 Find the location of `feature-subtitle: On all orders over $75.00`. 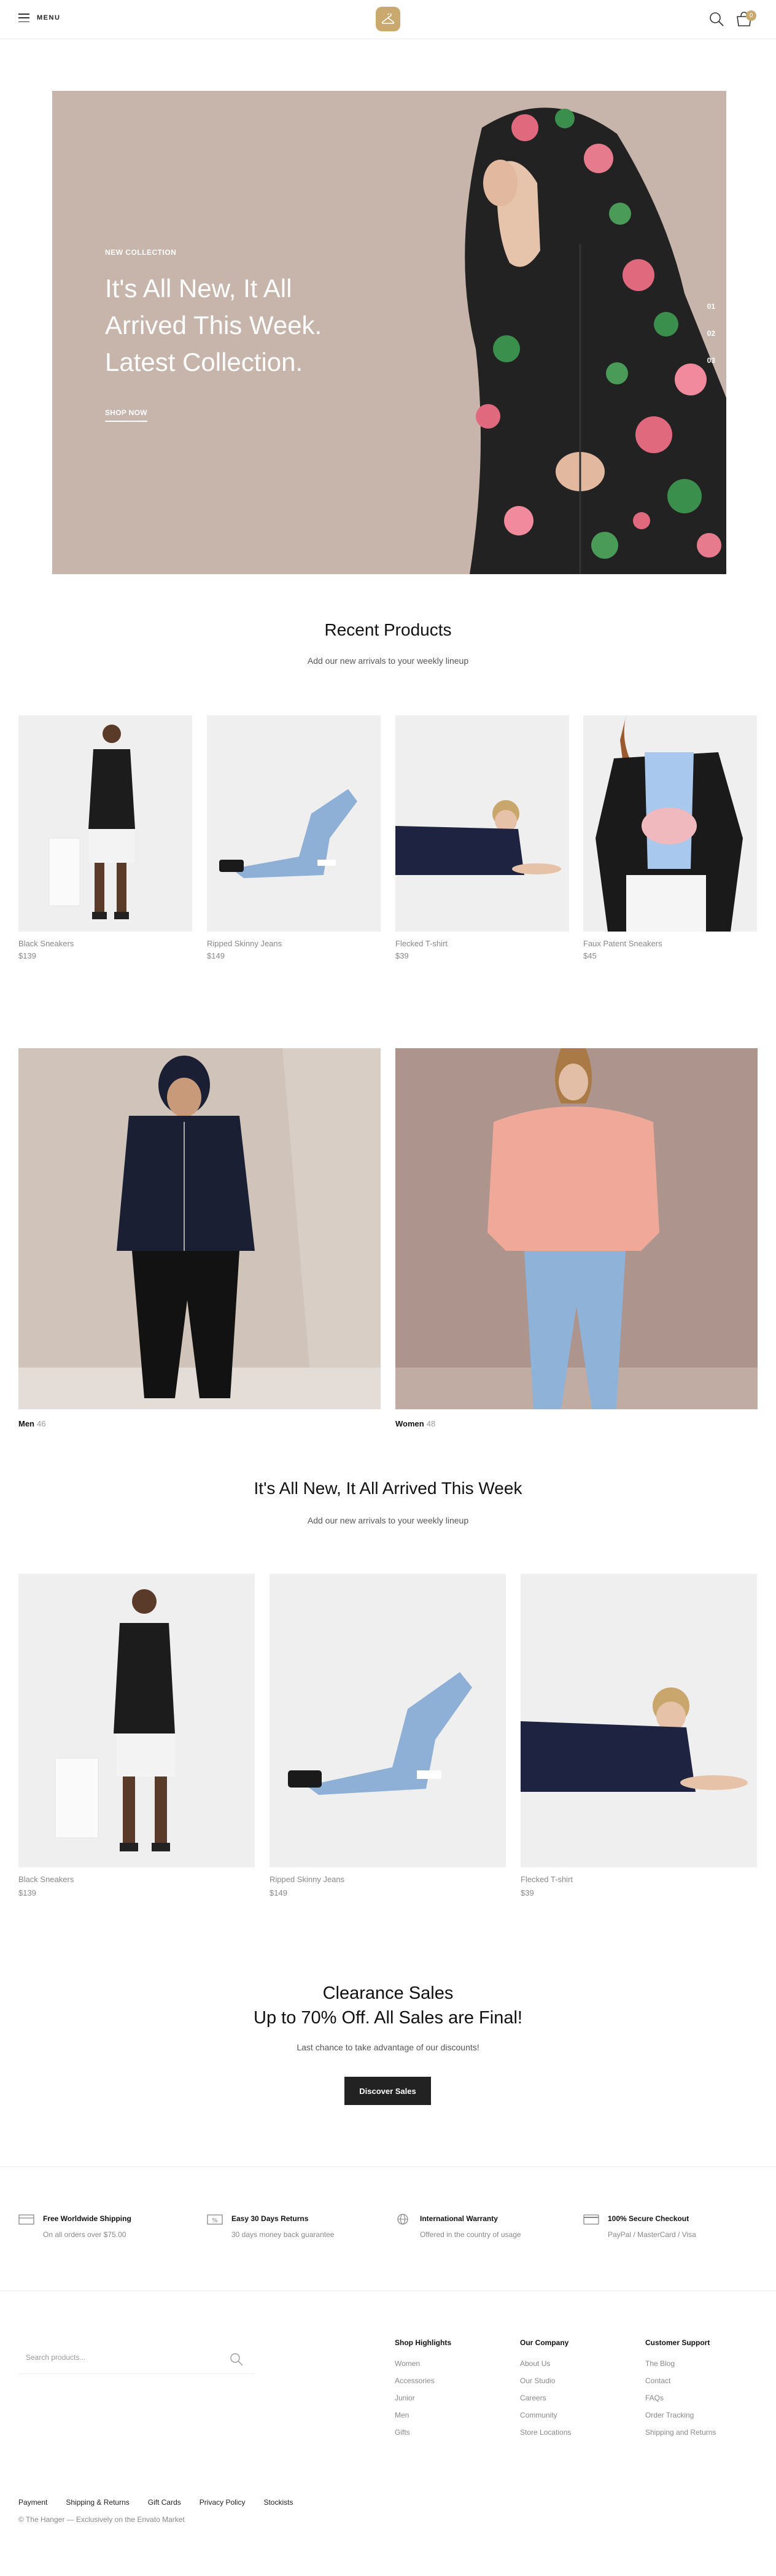

feature-subtitle: On all orders over $75.00 is located at coordinates (84, 2234).